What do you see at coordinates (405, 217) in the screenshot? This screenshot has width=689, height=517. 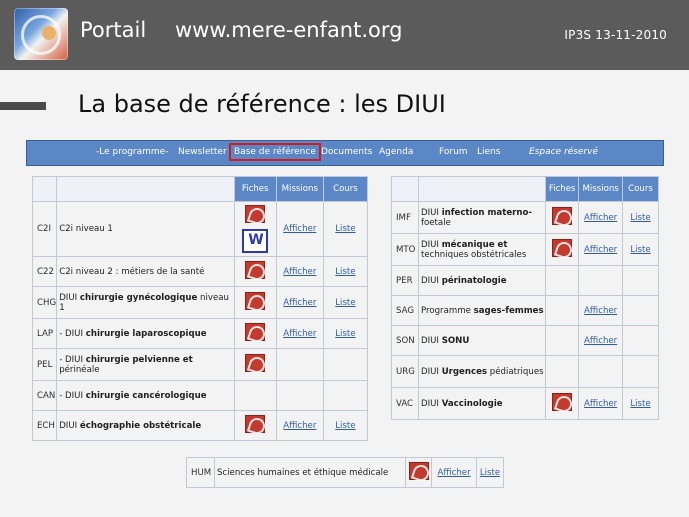 I see `course-code: IMF` at bounding box center [405, 217].